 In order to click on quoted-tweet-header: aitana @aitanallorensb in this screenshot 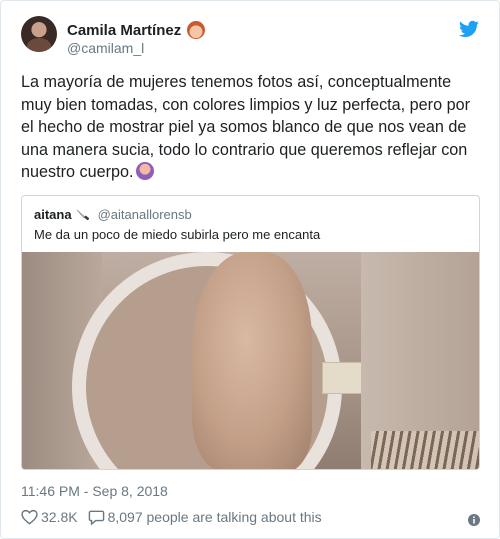, I will do `click(113, 214)`.